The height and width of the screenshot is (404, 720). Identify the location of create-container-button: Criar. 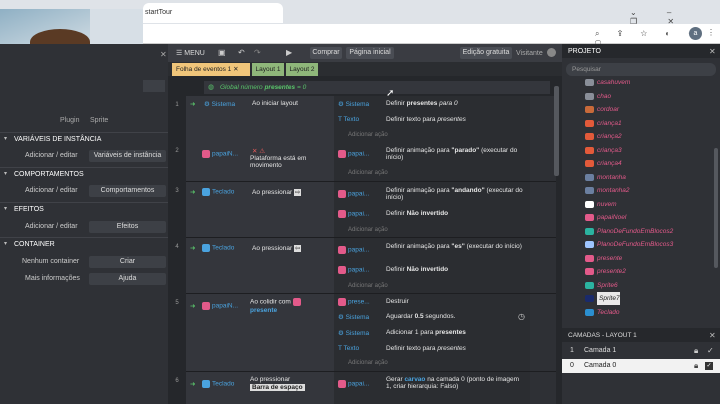
(127, 262).